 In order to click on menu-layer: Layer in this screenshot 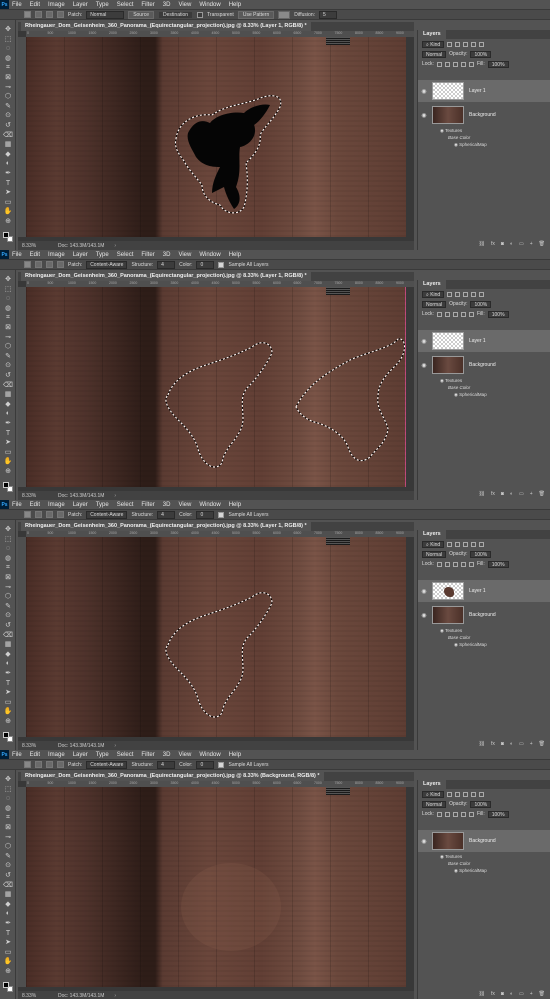, I will do `click(80, 5)`.